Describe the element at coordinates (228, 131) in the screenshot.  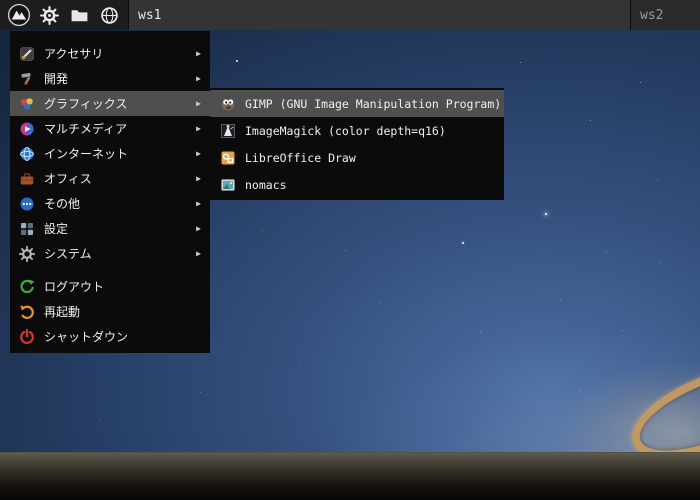
I see `imagemagick-icon` at that location.